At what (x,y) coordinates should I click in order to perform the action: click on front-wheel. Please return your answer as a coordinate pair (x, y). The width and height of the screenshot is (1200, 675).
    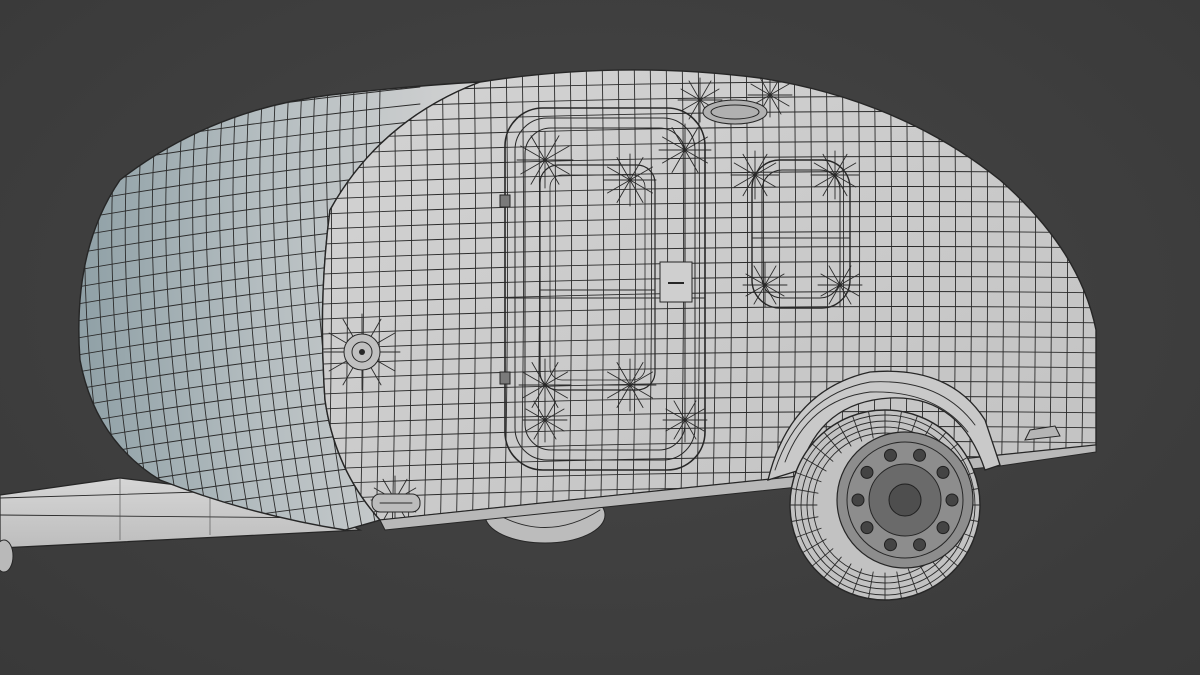
    Looking at the image, I should click on (885, 505).